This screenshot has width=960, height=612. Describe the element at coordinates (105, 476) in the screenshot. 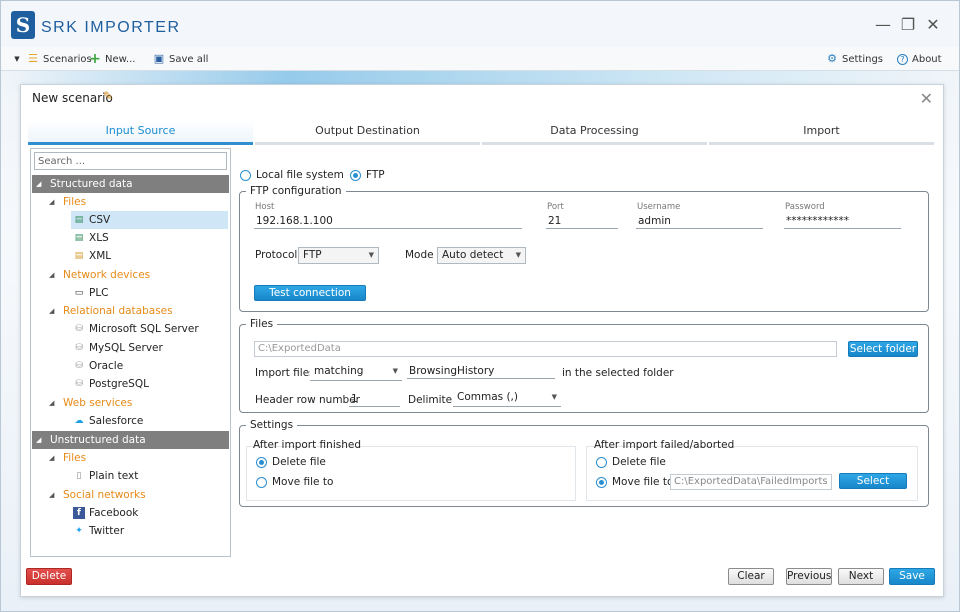

I see `tree-item-plain-text: ▯ Plain text` at that location.